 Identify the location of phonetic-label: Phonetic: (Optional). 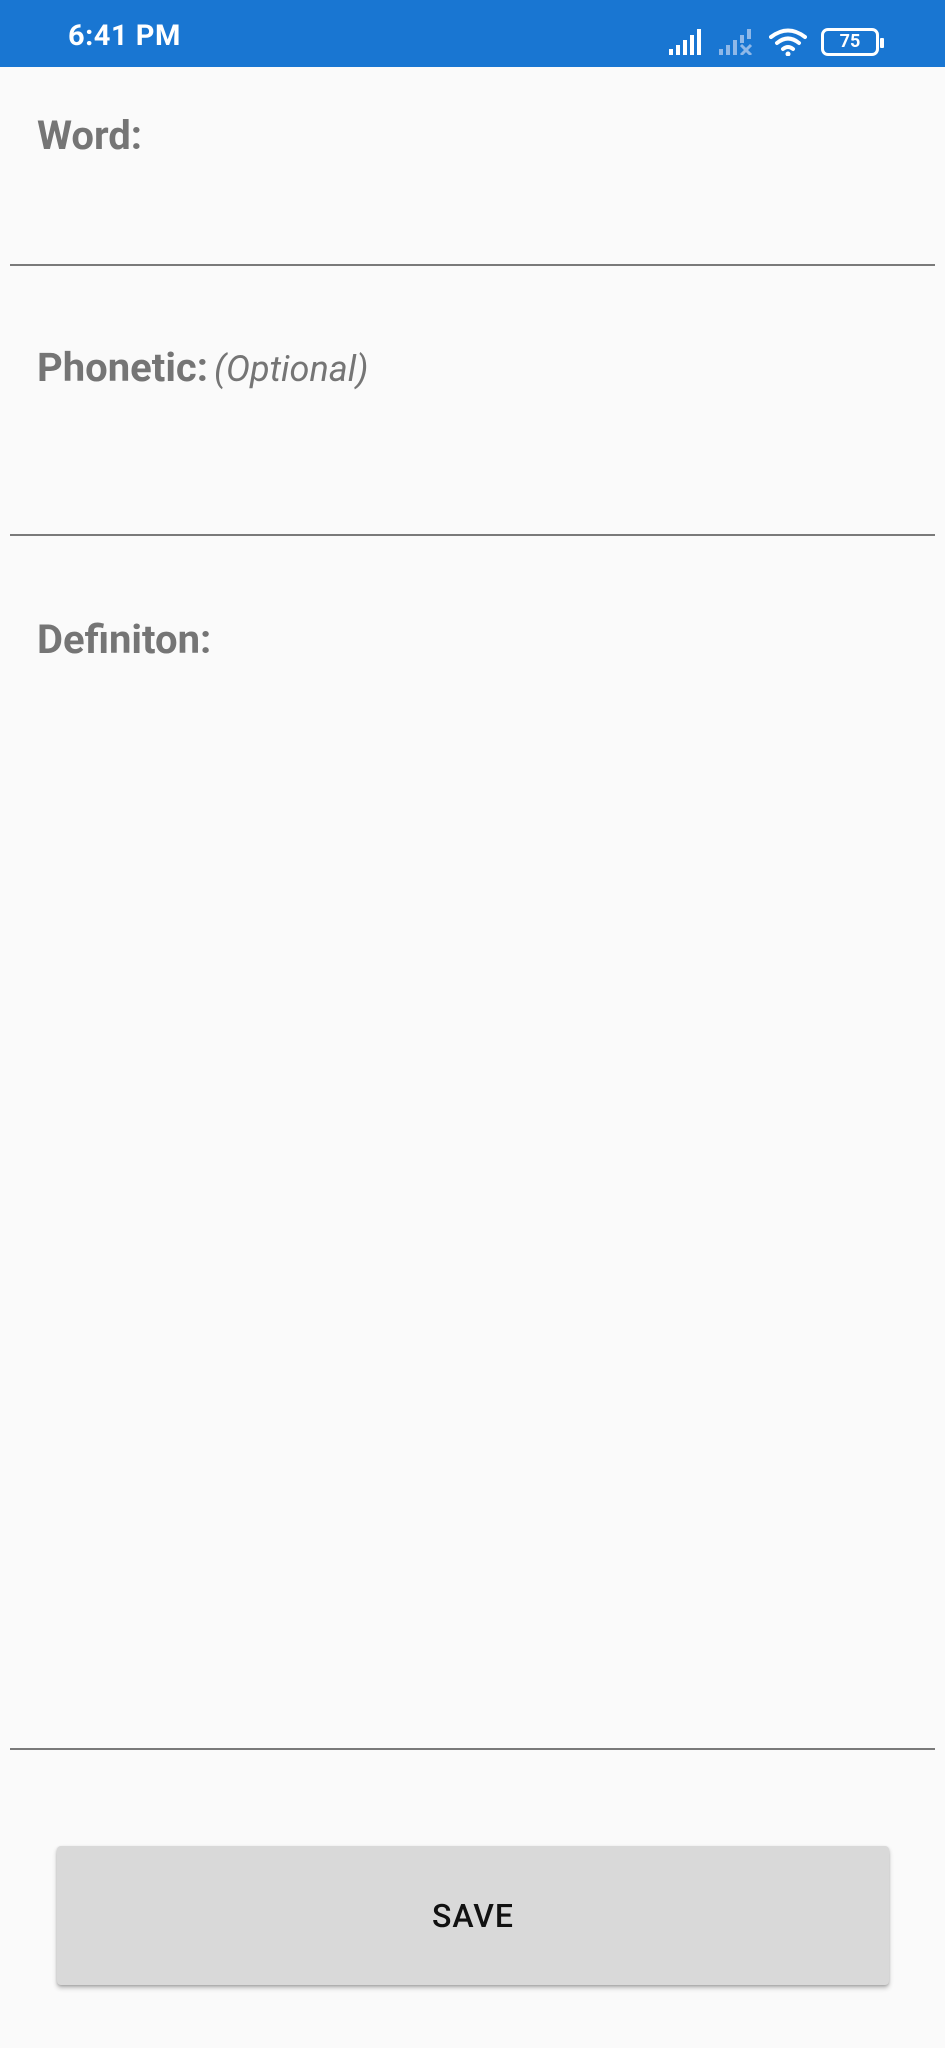
(202, 368).